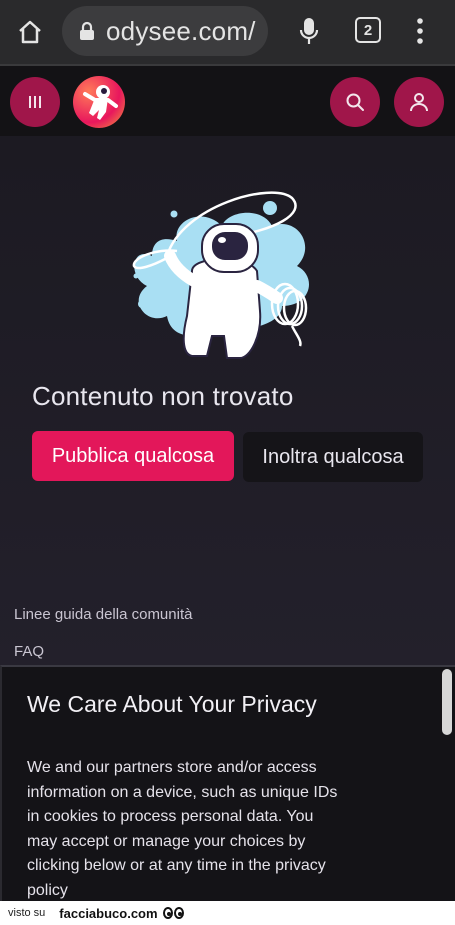  I want to click on tabs-icon: 2, so click(368, 30).